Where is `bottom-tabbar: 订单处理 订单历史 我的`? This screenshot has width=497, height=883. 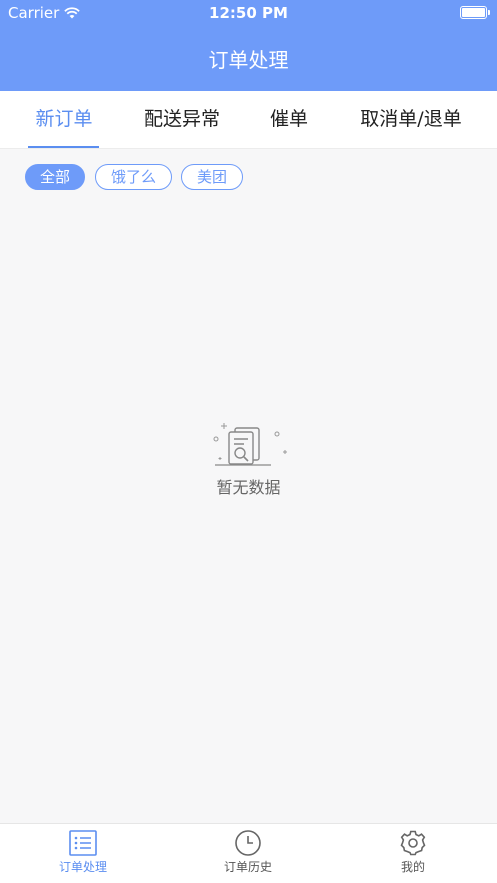 bottom-tabbar: 订单处理 订单历史 我的 is located at coordinates (248, 853).